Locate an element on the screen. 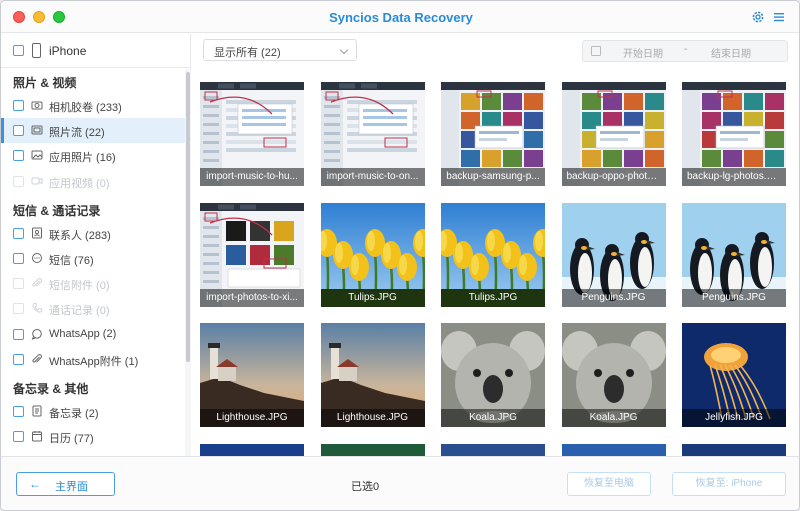  attachment-icon is located at coordinates (37, 358).